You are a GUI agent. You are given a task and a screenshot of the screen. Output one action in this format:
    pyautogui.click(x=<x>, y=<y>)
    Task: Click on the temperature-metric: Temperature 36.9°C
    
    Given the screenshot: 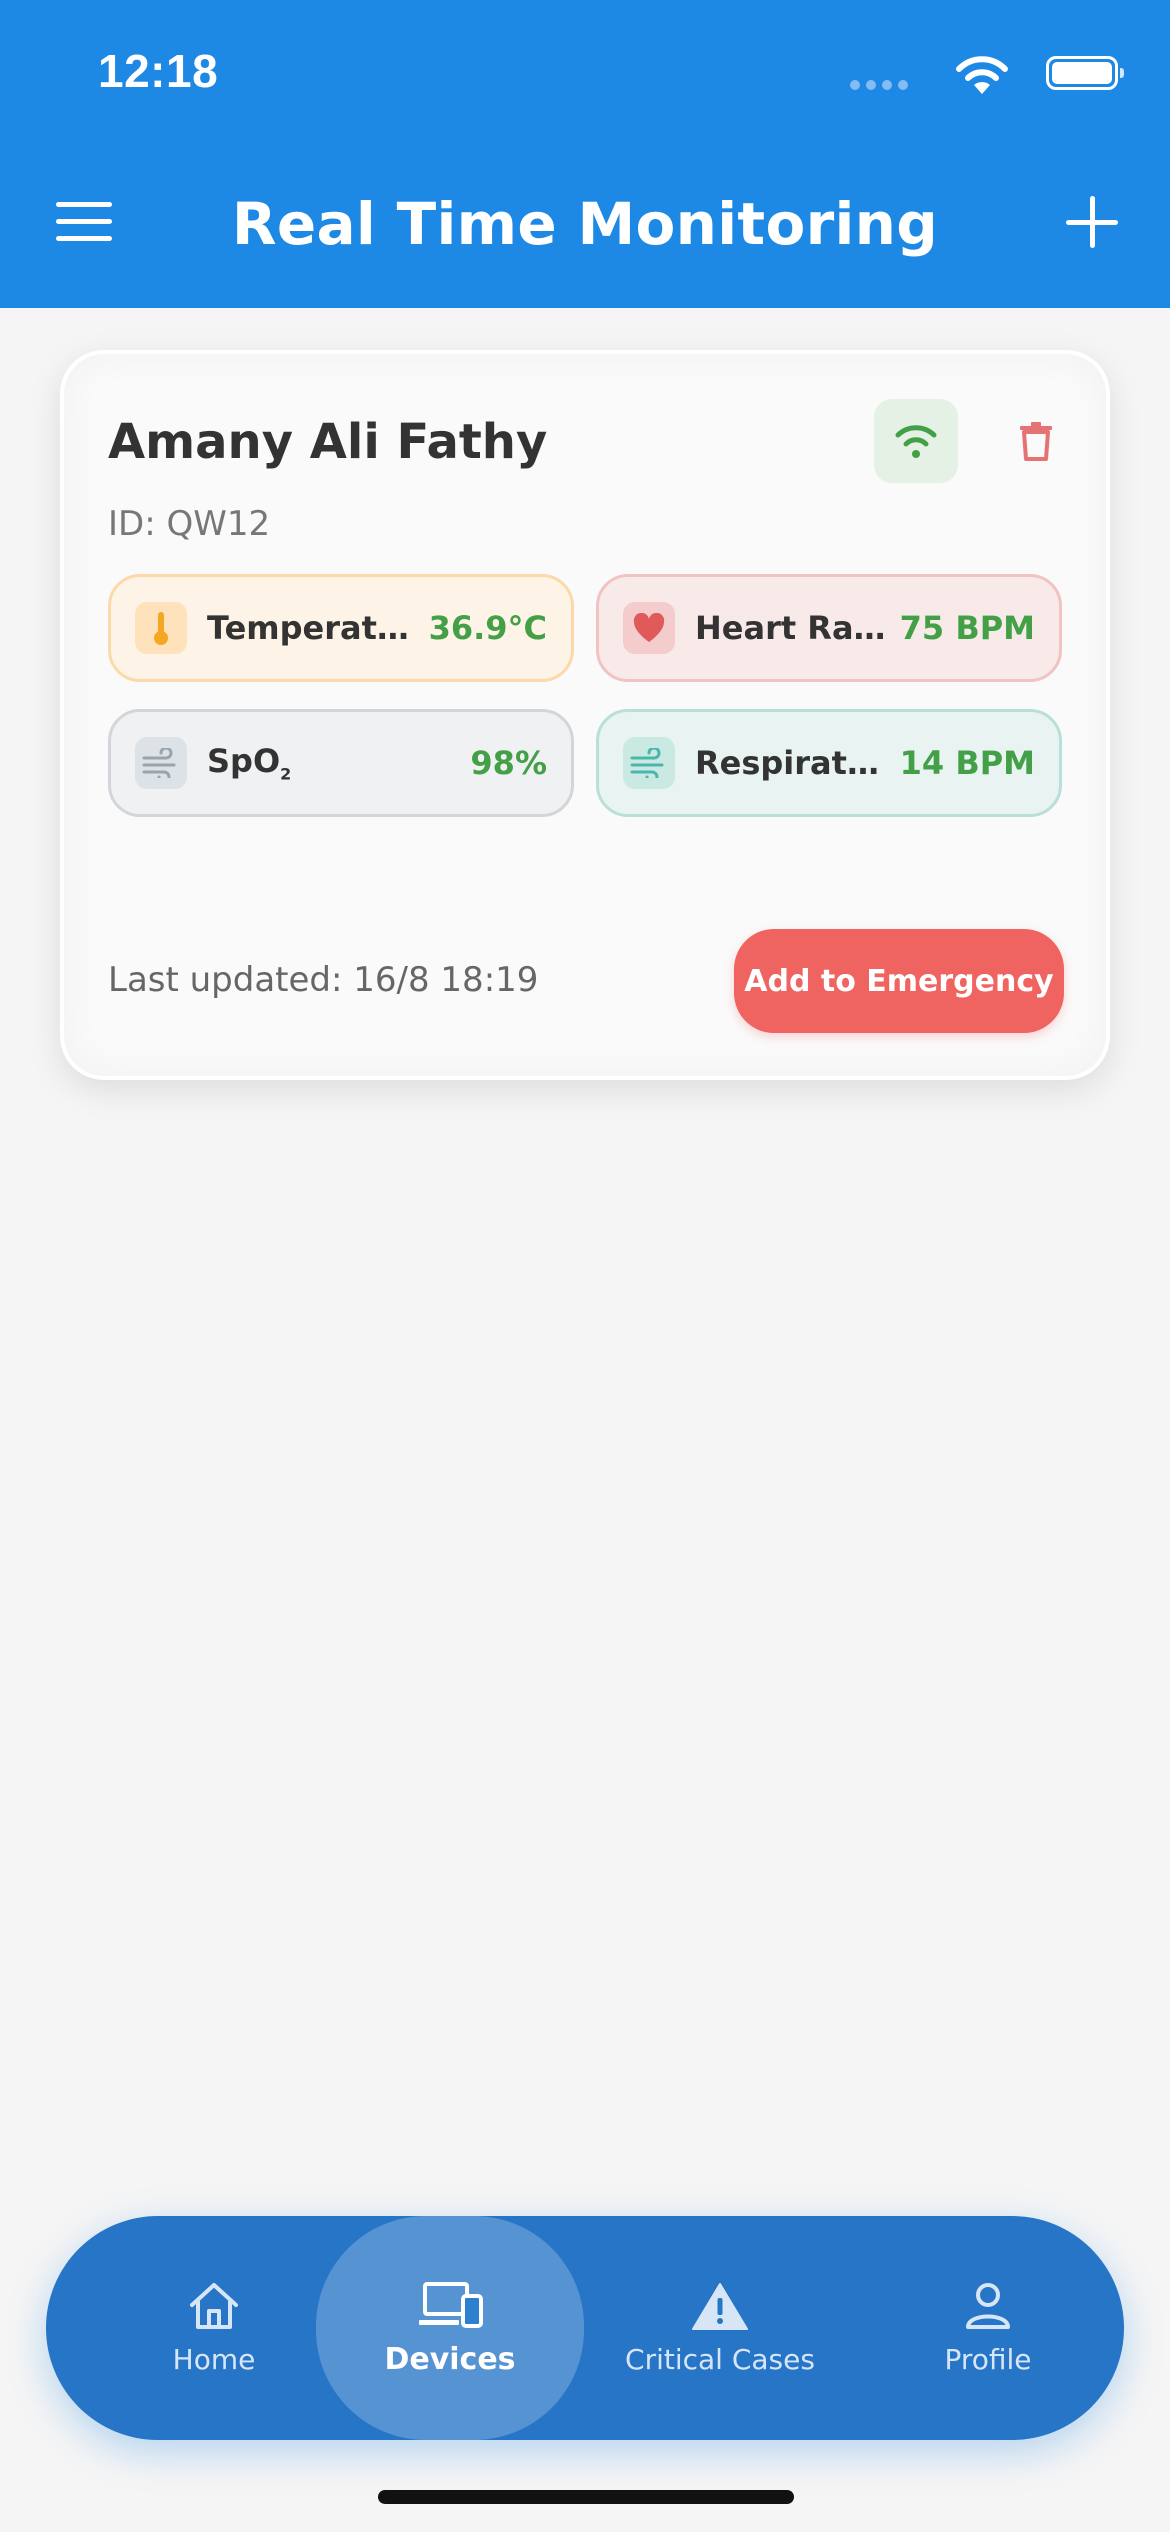 What is the action you would take?
    pyautogui.click(x=341, y=628)
    